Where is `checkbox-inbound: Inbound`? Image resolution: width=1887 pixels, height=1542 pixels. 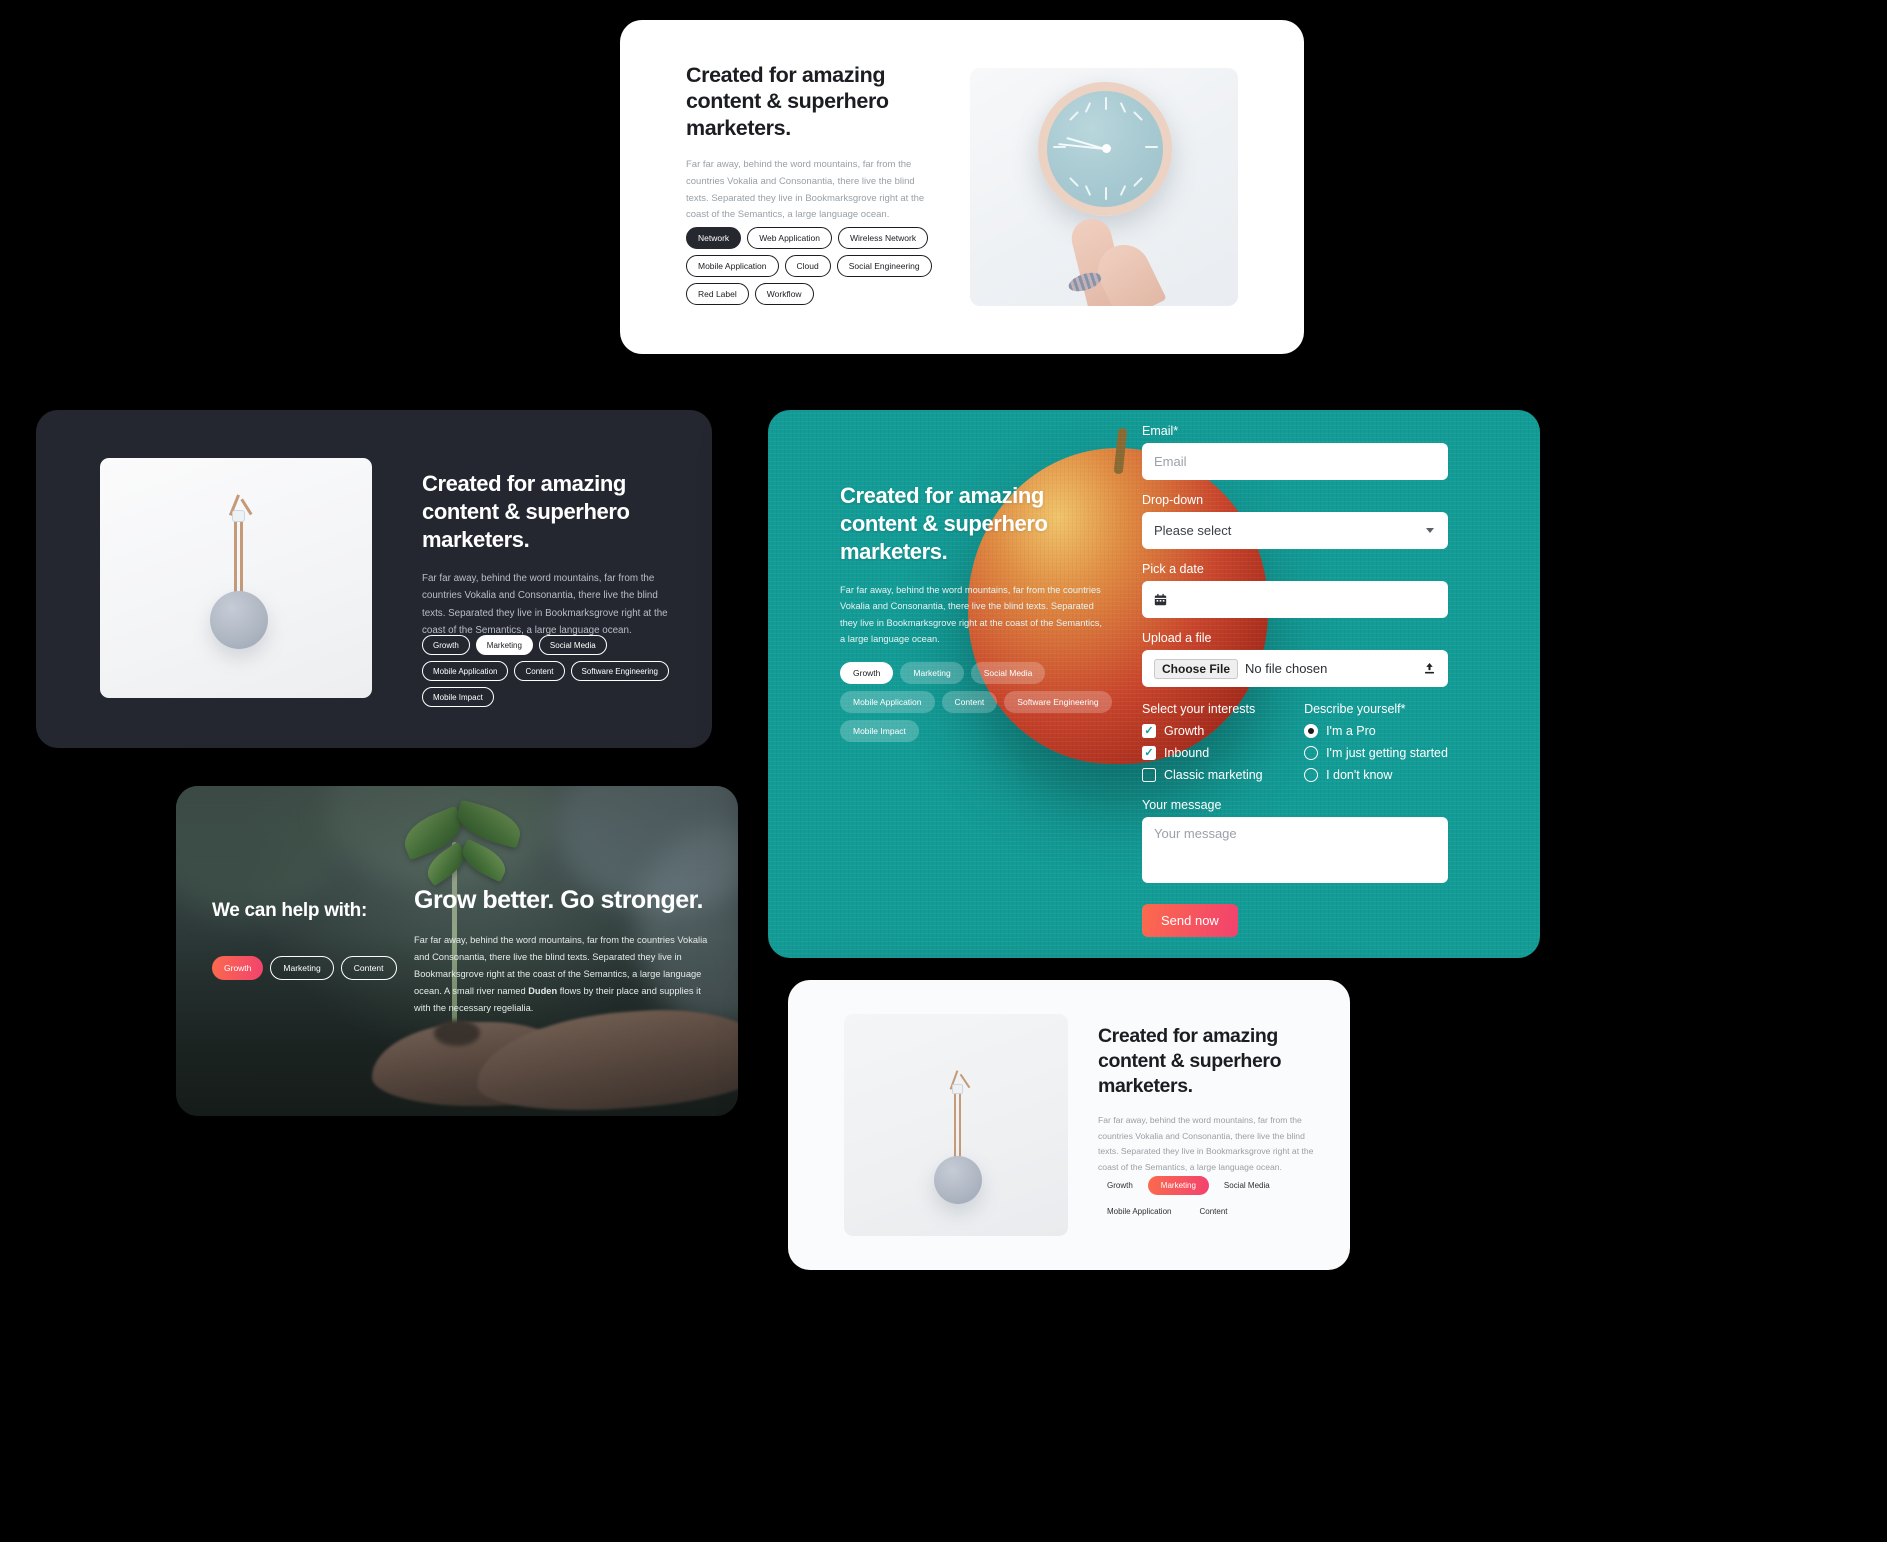 checkbox-inbound: Inbound is located at coordinates (1212, 753).